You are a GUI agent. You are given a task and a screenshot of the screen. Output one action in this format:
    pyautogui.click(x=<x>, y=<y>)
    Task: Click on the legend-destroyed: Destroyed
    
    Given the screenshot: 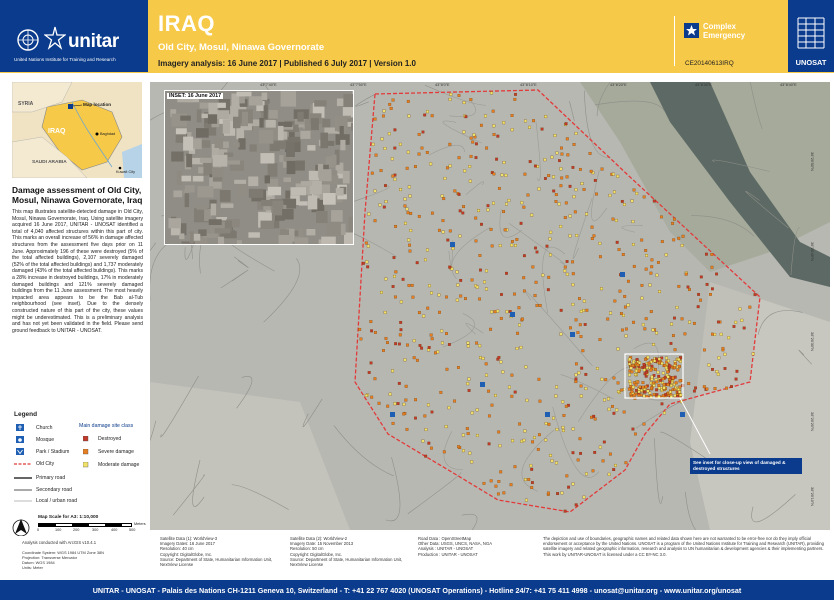 What is the action you would take?
    pyautogui.click(x=110, y=439)
    